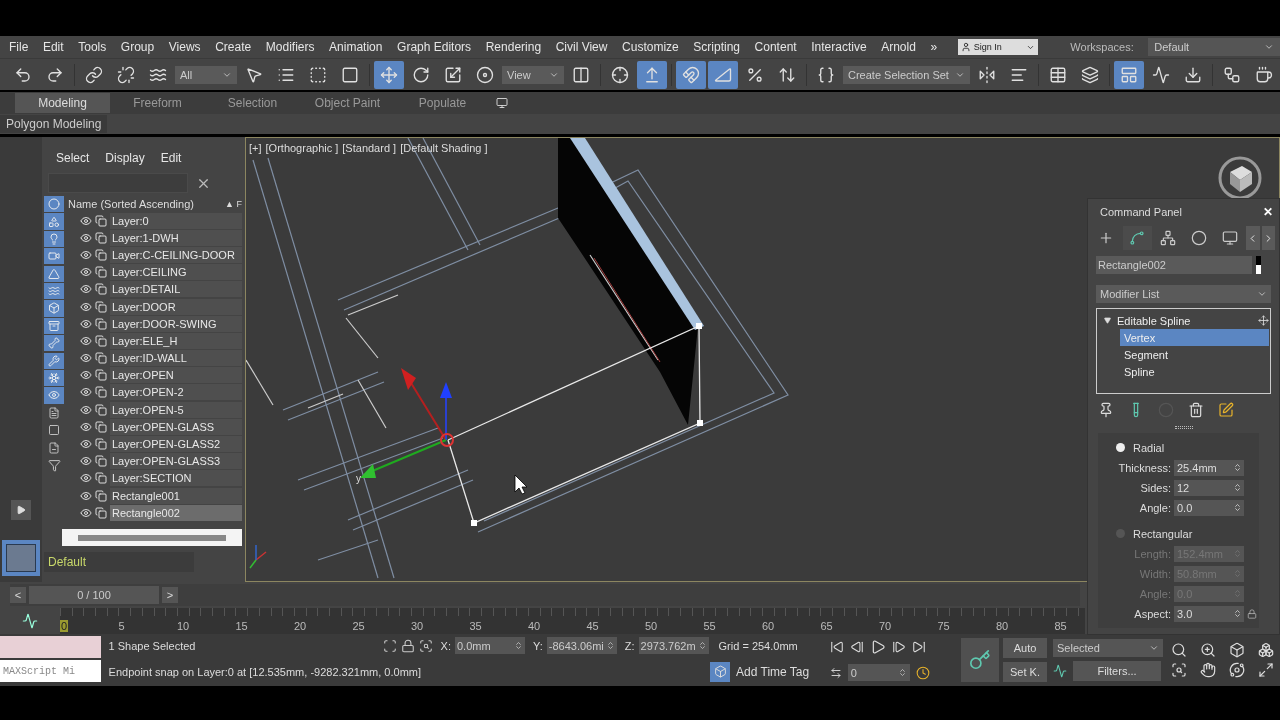 The image size is (1280, 720). Describe the element at coordinates (538, 645) in the screenshot. I see `coordinate-label: Y:` at that location.